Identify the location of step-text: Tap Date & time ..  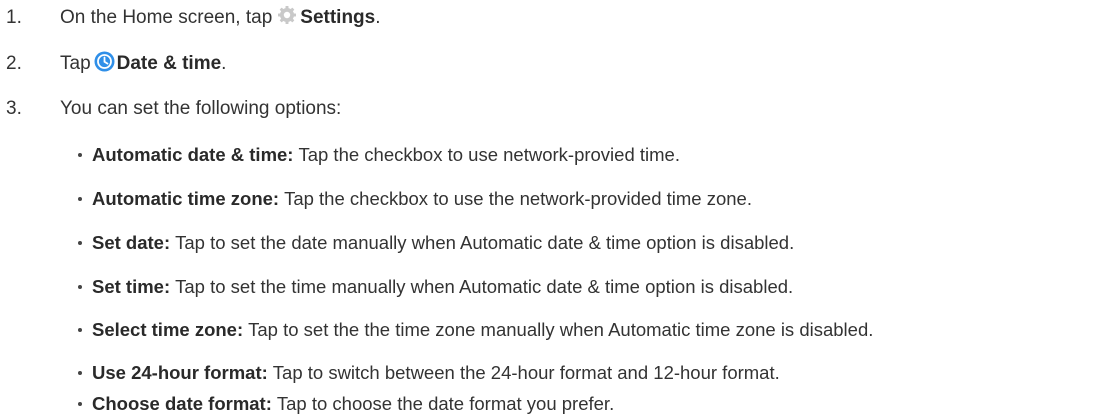
(143, 64).